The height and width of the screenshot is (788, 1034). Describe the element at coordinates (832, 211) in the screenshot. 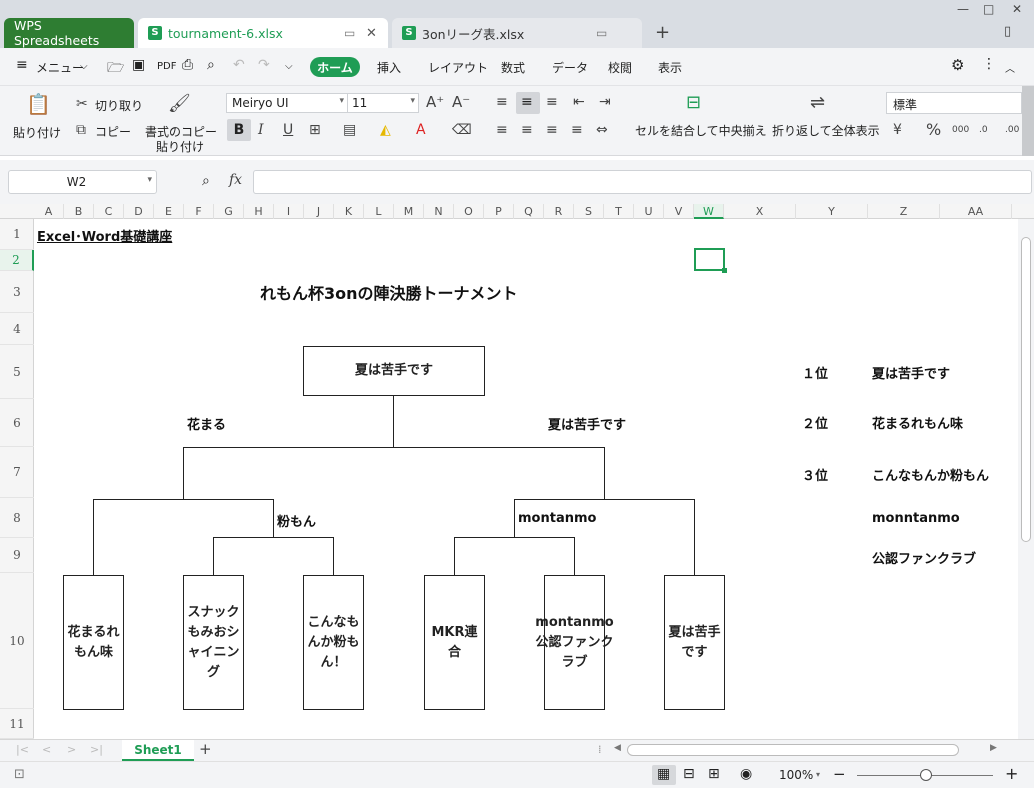

I see `column-header: Y` at that location.